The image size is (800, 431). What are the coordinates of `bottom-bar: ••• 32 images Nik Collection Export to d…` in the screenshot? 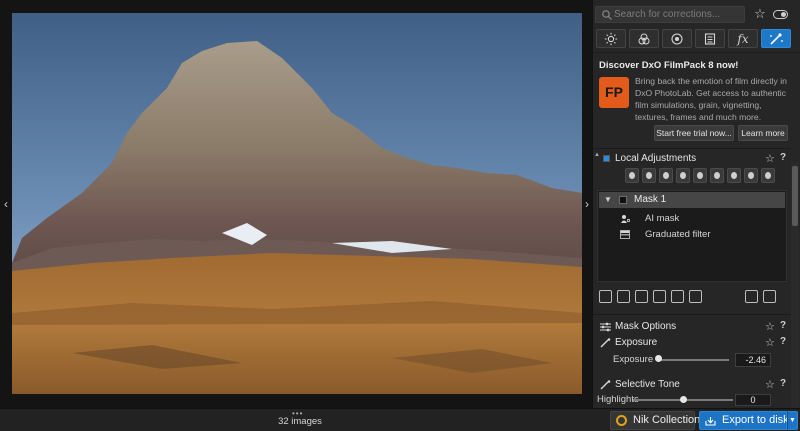 It's located at (400, 419).